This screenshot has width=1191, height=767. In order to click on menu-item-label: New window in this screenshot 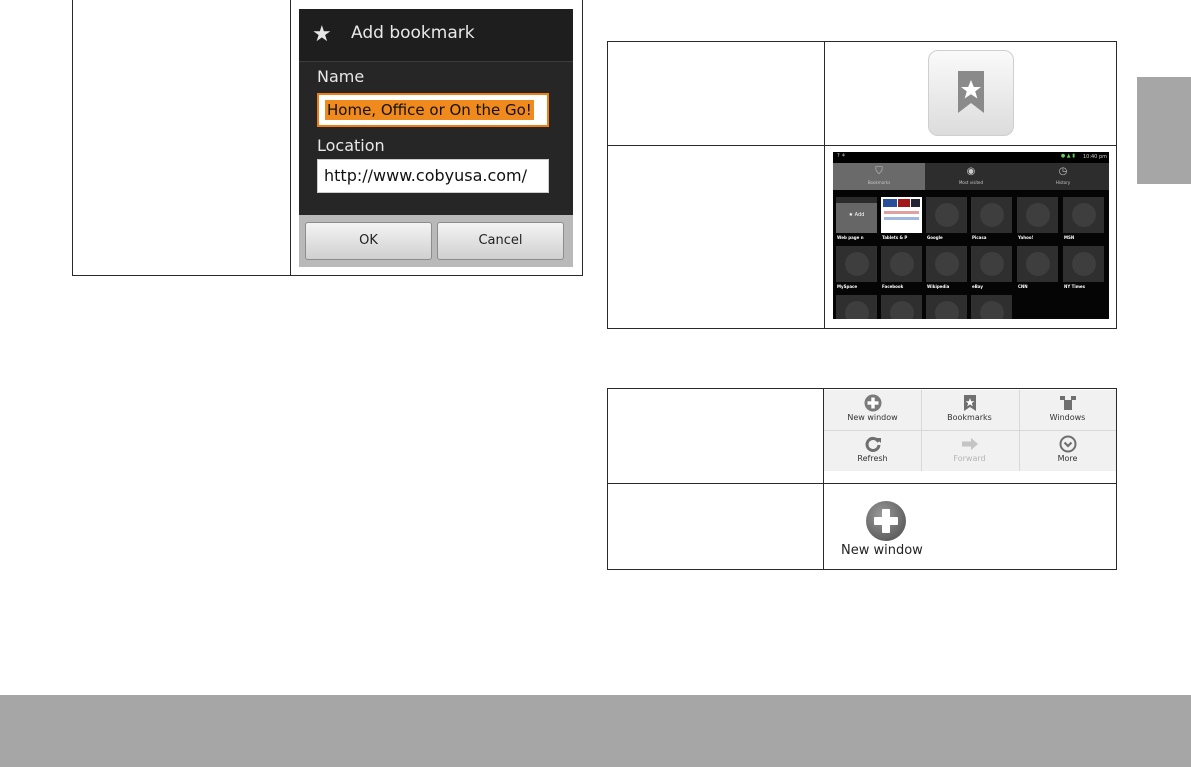, I will do `click(872, 417)`.